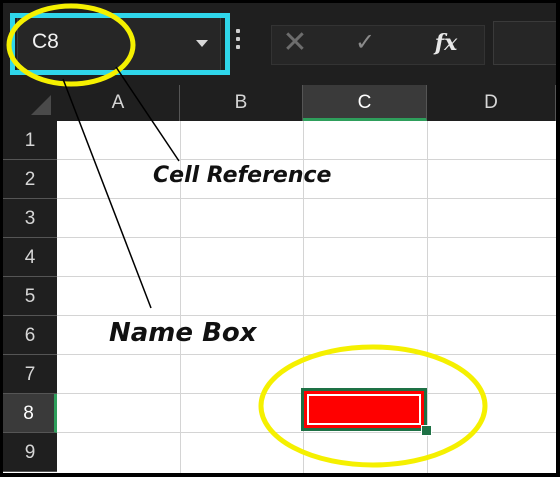  What do you see at coordinates (202, 43) in the screenshot?
I see `chevron-down-icon` at bounding box center [202, 43].